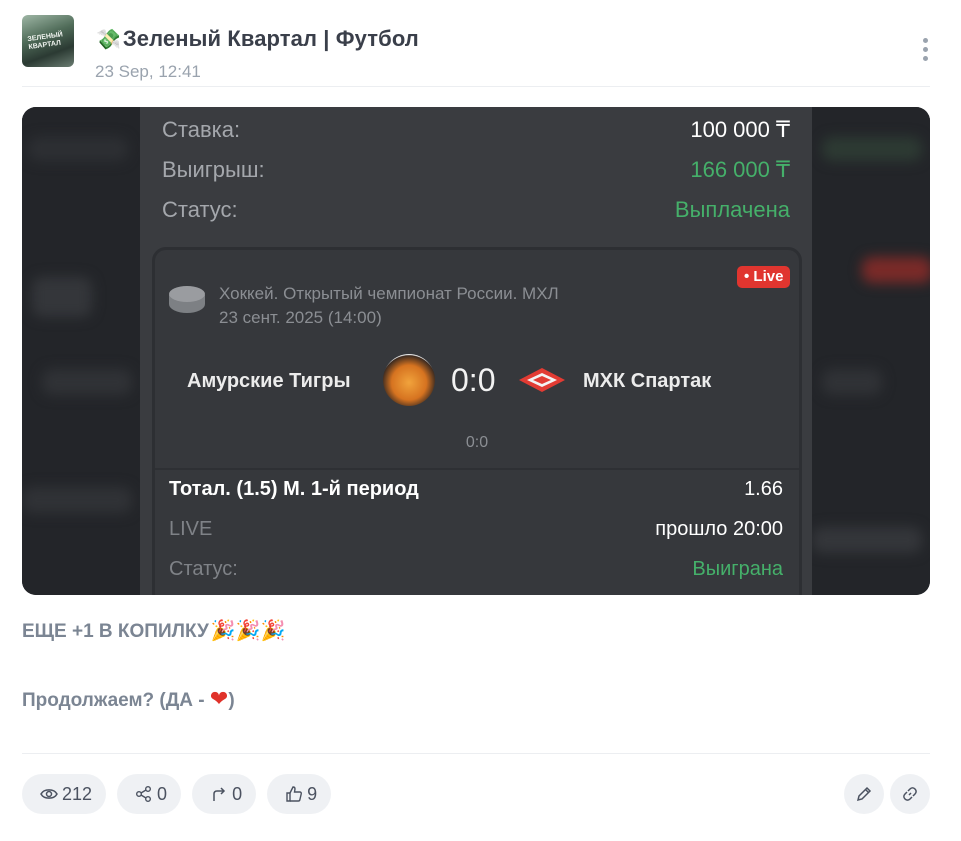  Describe the element at coordinates (144, 794) in the screenshot. I see `share-icon` at that location.